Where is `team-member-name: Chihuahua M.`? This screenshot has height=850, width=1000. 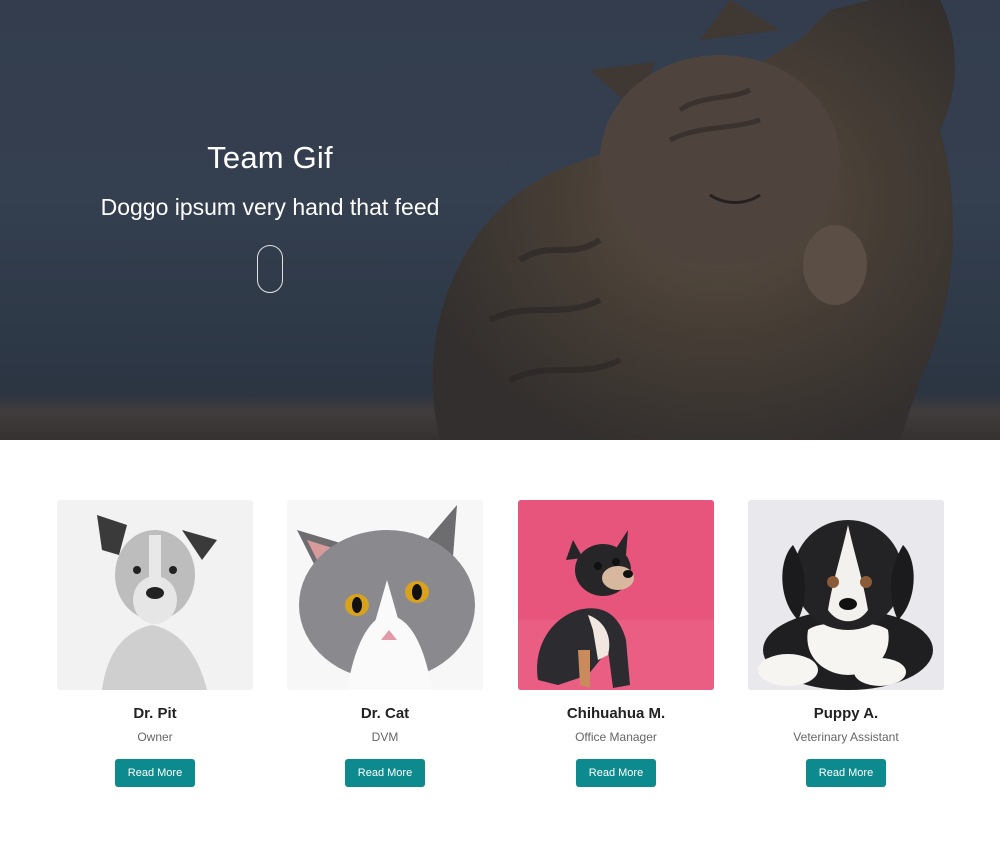 team-member-name: Chihuahua M. is located at coordinates (616, 713).